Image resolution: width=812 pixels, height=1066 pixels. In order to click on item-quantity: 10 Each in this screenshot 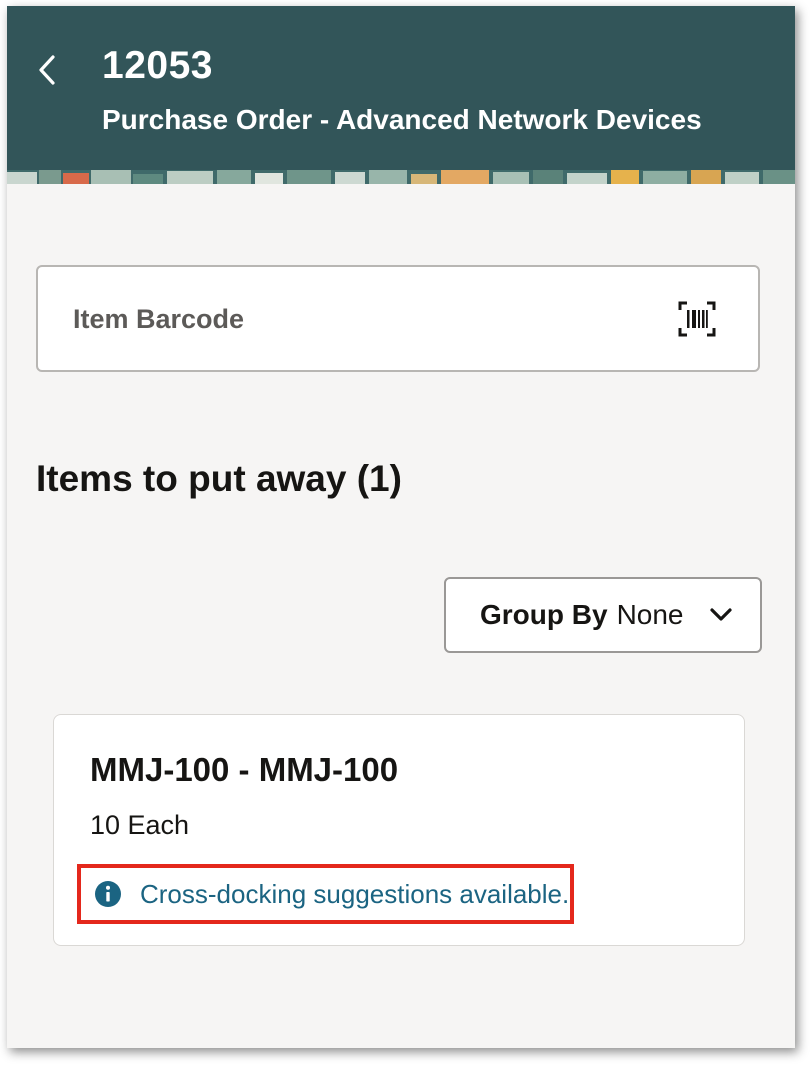, I will do `click(140, 825)`.